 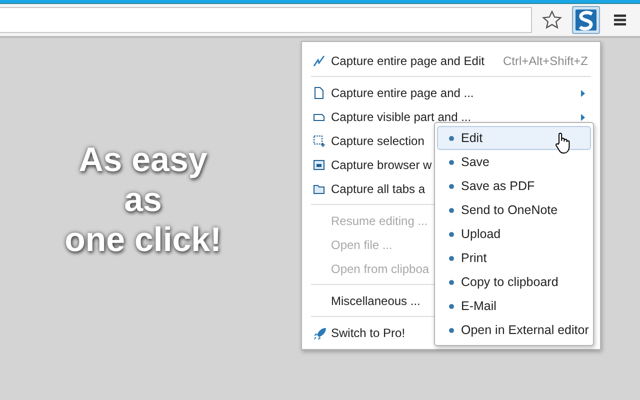 I want to click on headline: As easy as one click!, so click(x=143, y=200).